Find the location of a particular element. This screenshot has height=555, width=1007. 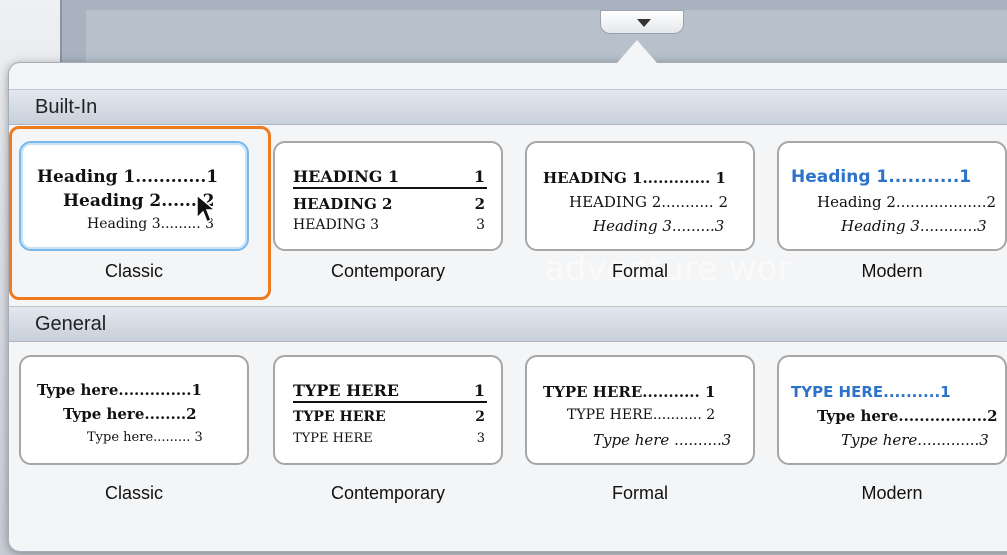

toc-level-1: TYPE HERE..........1 is located at coordinates (871, 392).